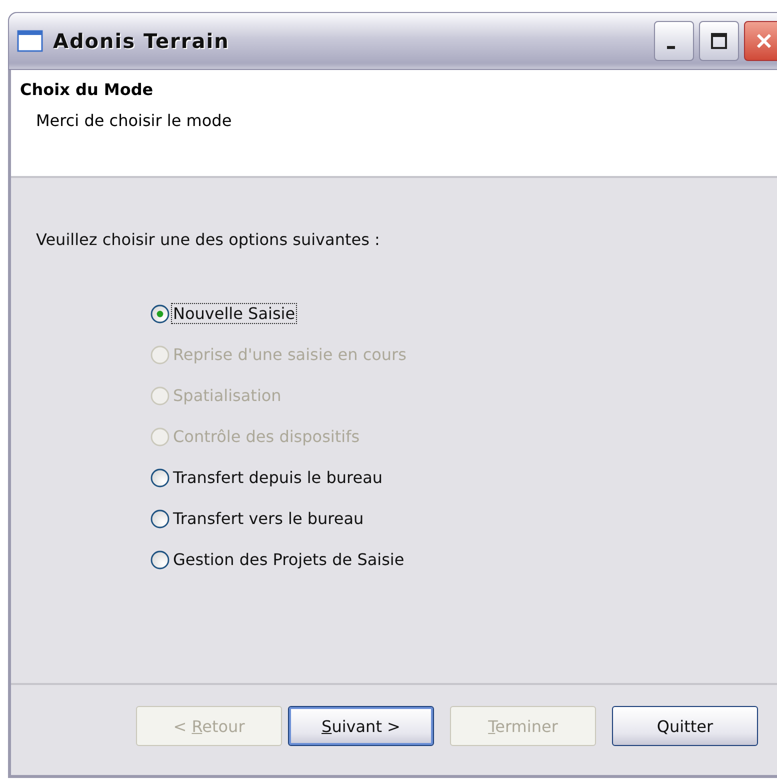 This screenshot has height=780, width=777. What do you see at coordinates (87, 89) in the screenshot?
I see `page-title: Choix du Mode` at bounding box center [87, 89].